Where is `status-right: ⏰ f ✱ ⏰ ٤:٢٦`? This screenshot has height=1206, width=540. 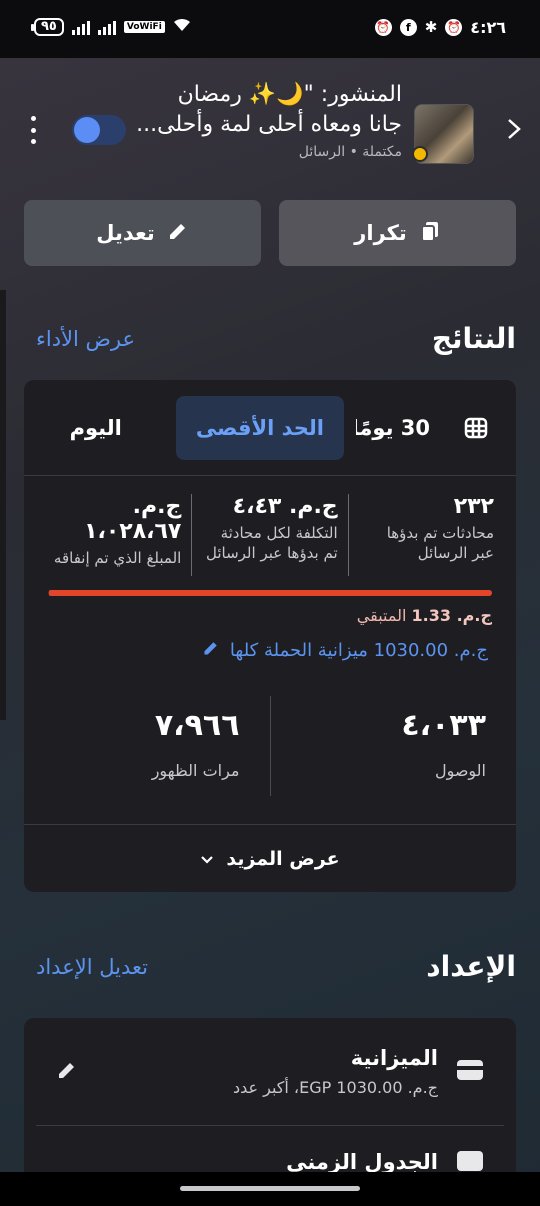
status-right: ⏰ f ✱ ⏰ ٤:٢٦ is located at coordinates (440, 27).